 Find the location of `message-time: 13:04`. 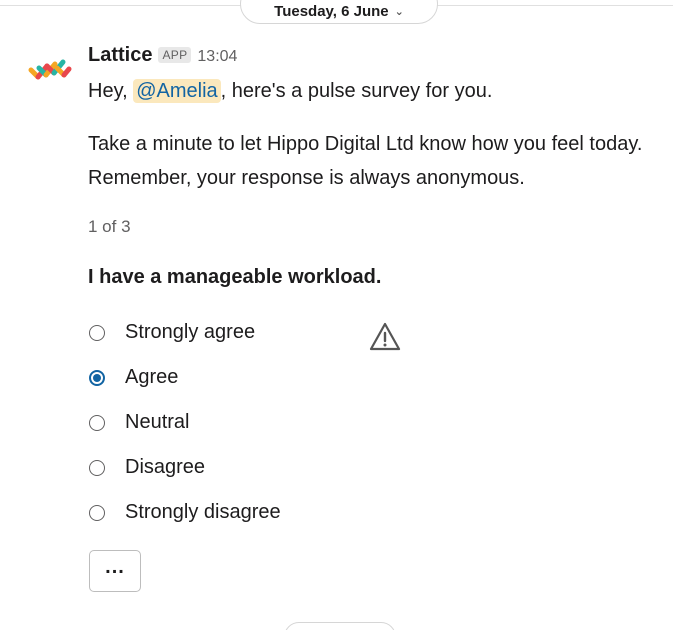

message-time: 13:04 is located at coordinates (217, 57).